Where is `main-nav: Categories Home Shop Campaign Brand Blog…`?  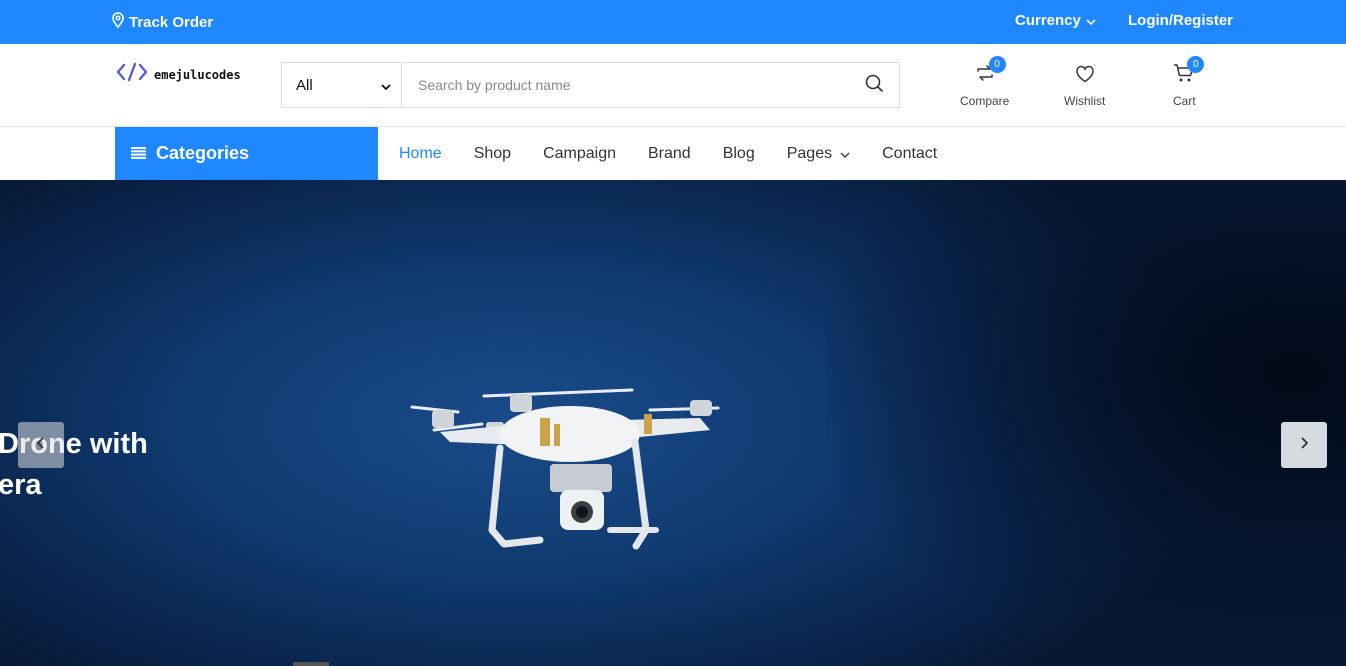 main-nav: Categories Home Shop Campaign Brand Blog… is located at coordinates (673, 153).